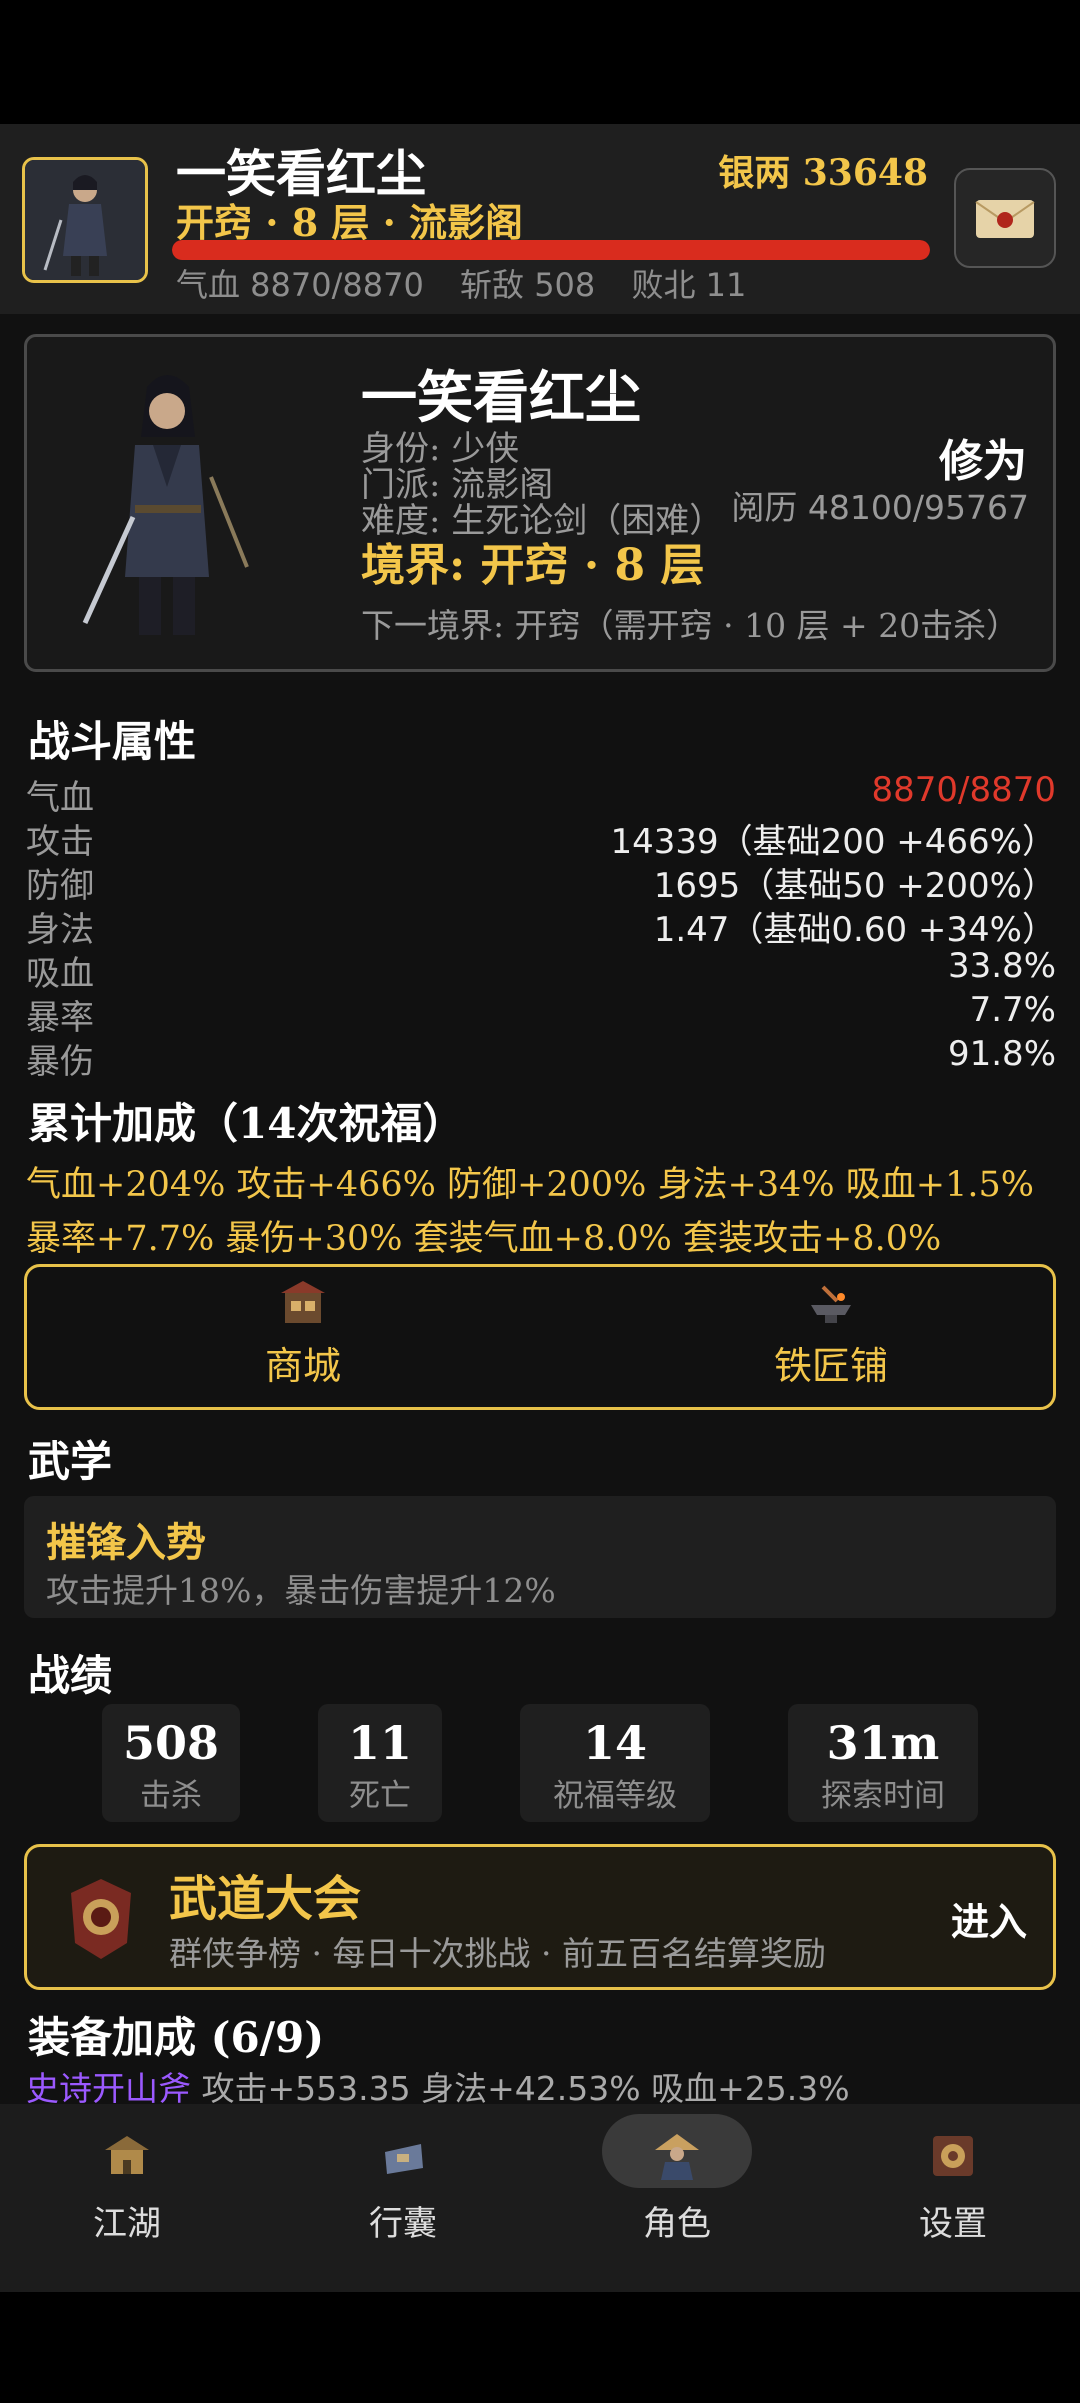 This screenshot has height=2403, width=1080. Describe the element at coordinates (963, 790) in the screenshot. I see `attr-value: 8870/8870` at that location.